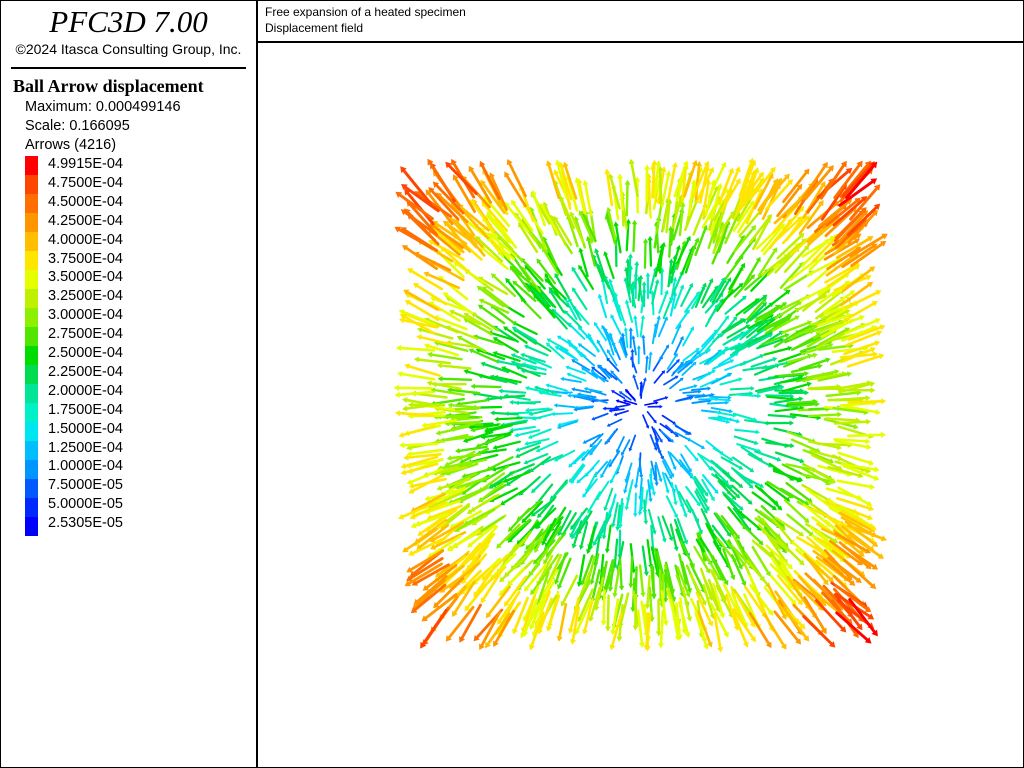 The height and width of the screenshot is (768, 1024). I want to click on colorbar-label: 3.2500E-04, so click(85, 296).